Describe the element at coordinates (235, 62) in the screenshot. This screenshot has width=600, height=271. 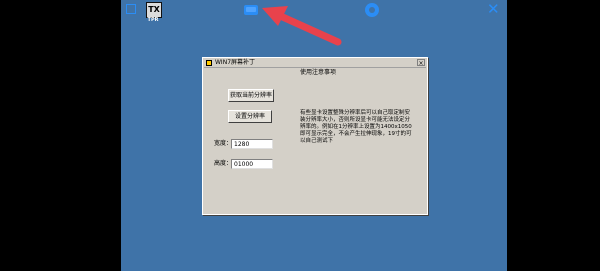
I see `window-title: WIN7屏幕补丁` at that location.